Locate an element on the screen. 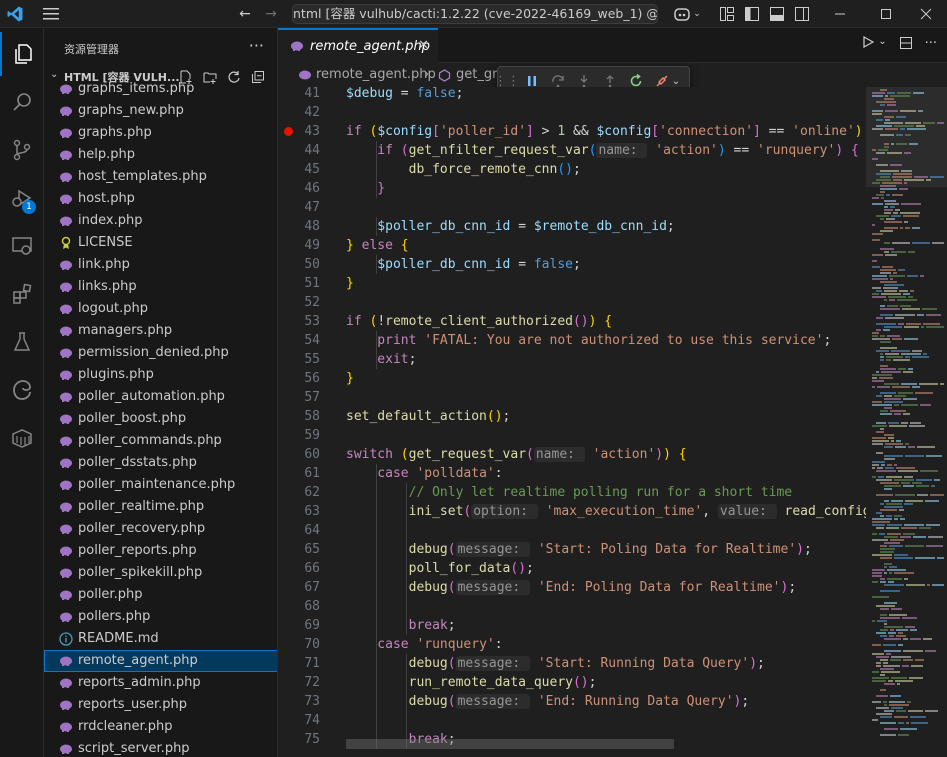 Image resolution: width=947 pixels, height=757 pixels. code-line: 51} is located at coordinates (572, 283).